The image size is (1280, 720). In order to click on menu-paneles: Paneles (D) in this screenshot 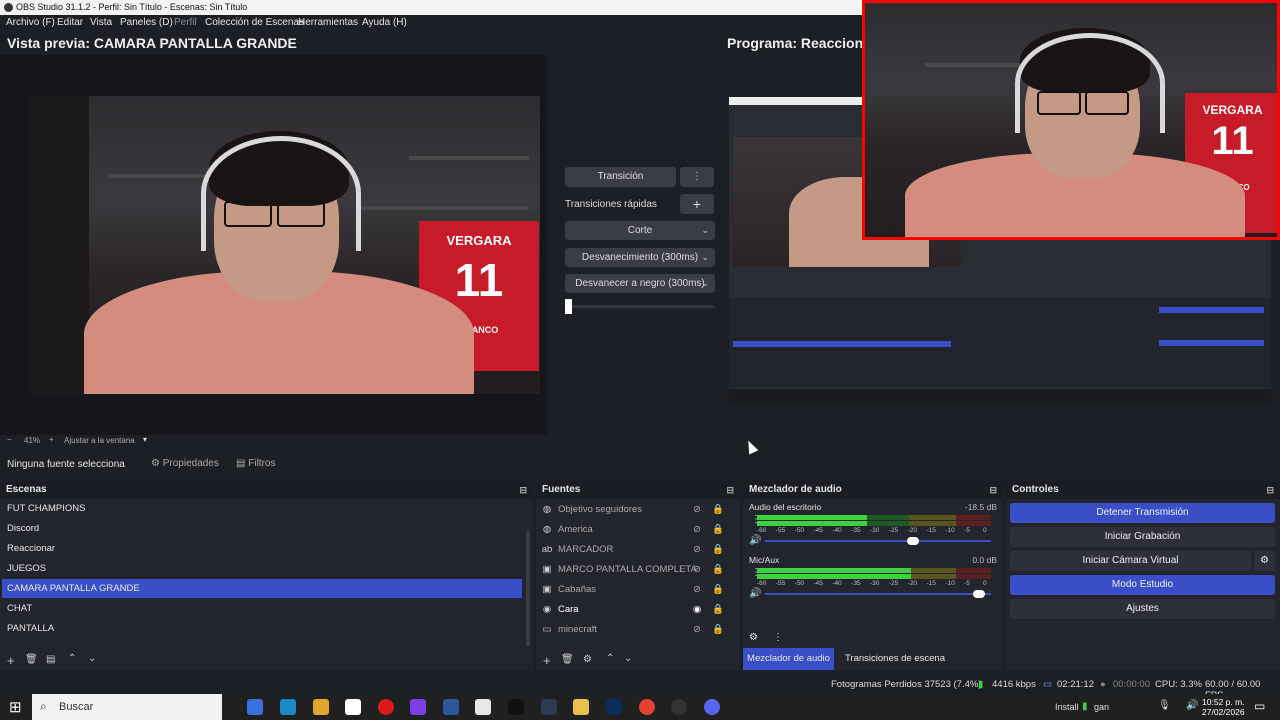, I will do `click(146, 22)`.